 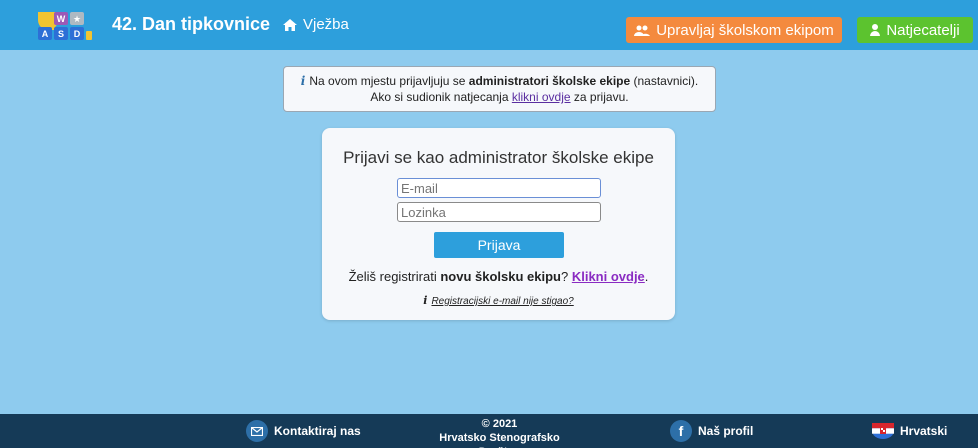 What do you see at coordinates (317, 431) in the screenshot?
I see `contact-label: Kontaktiraj nas` at bounding box center [317, 431].